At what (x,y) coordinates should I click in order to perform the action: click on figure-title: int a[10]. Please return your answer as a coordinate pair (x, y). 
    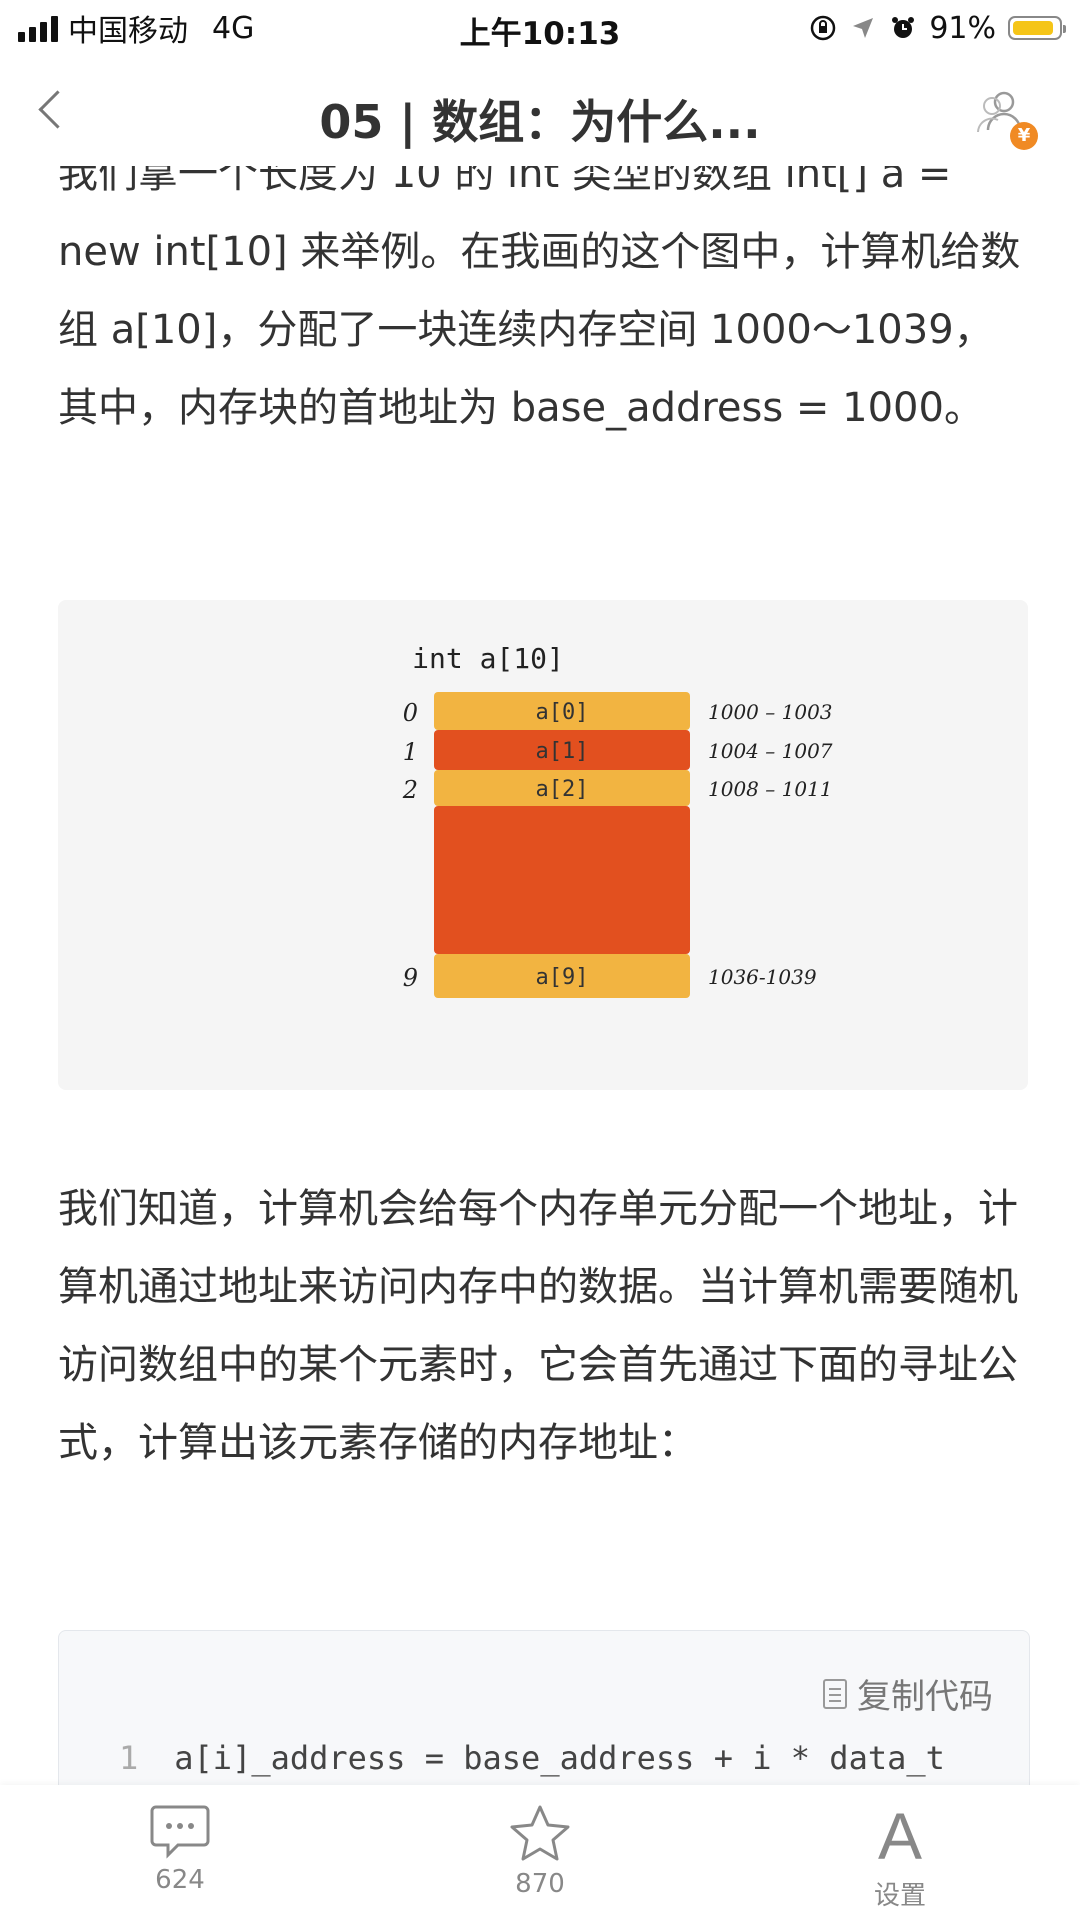
    Looking at the image, I should click on (488, 658).